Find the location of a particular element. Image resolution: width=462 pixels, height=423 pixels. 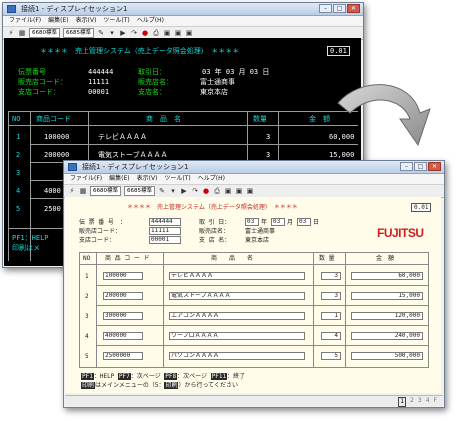

date-label: 取 引 日： is located at coordinates (215, 222).